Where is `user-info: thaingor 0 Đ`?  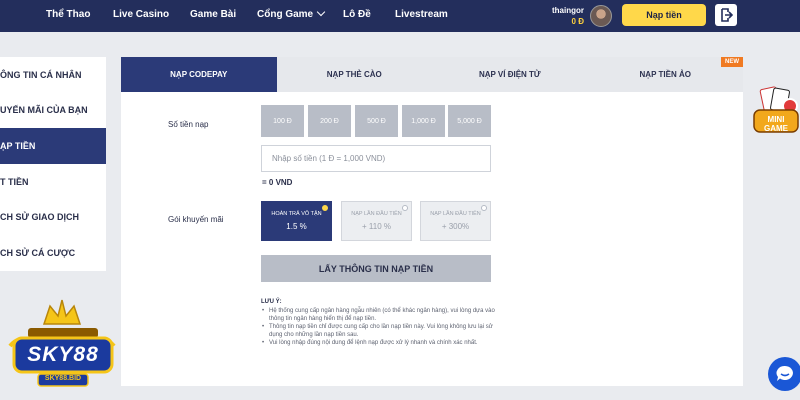 user-info: thaingor 0 Đ is located at coordinates (568, 16).